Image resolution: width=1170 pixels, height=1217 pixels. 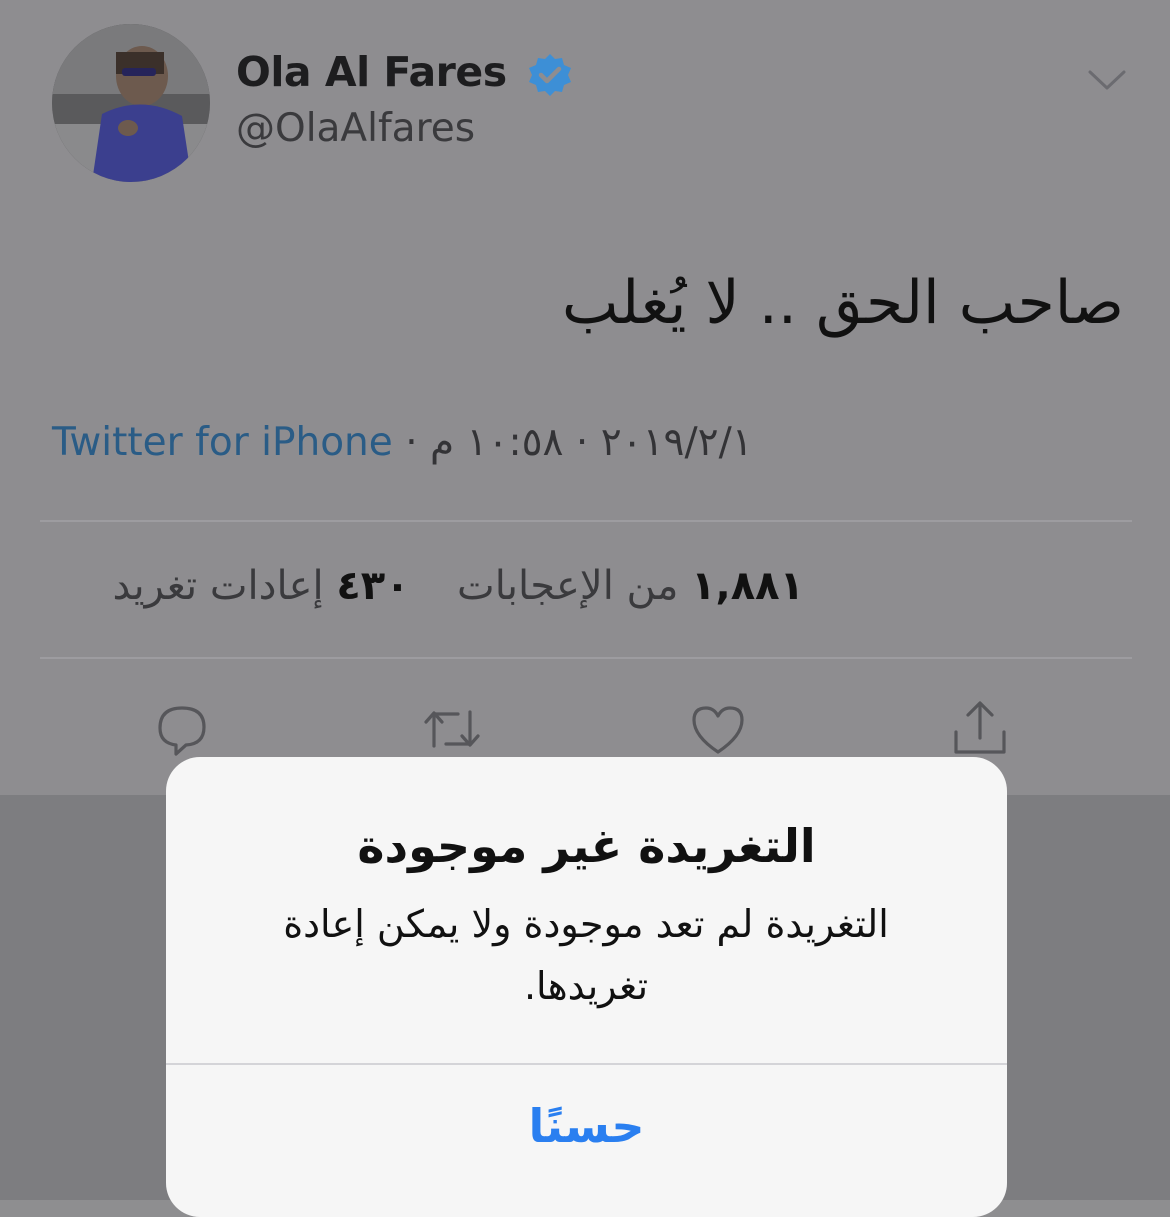 What do you see at coordinates (497, 442) in the screenshot?
I see `tweet-time: ١٠:٥٨ م` at bounding box center [497, 442].